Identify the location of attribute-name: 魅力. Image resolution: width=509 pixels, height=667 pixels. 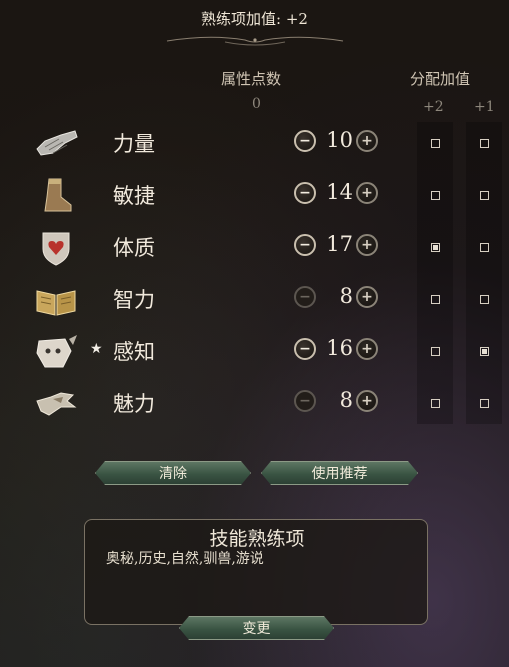
(134, 404).